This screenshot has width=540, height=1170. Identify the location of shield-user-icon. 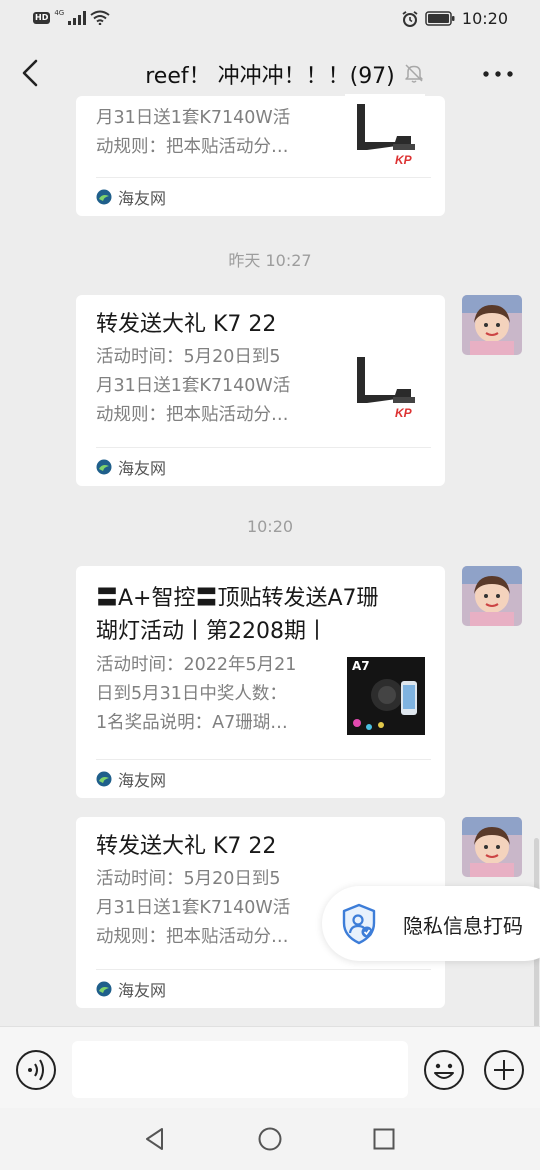
(359, 924).